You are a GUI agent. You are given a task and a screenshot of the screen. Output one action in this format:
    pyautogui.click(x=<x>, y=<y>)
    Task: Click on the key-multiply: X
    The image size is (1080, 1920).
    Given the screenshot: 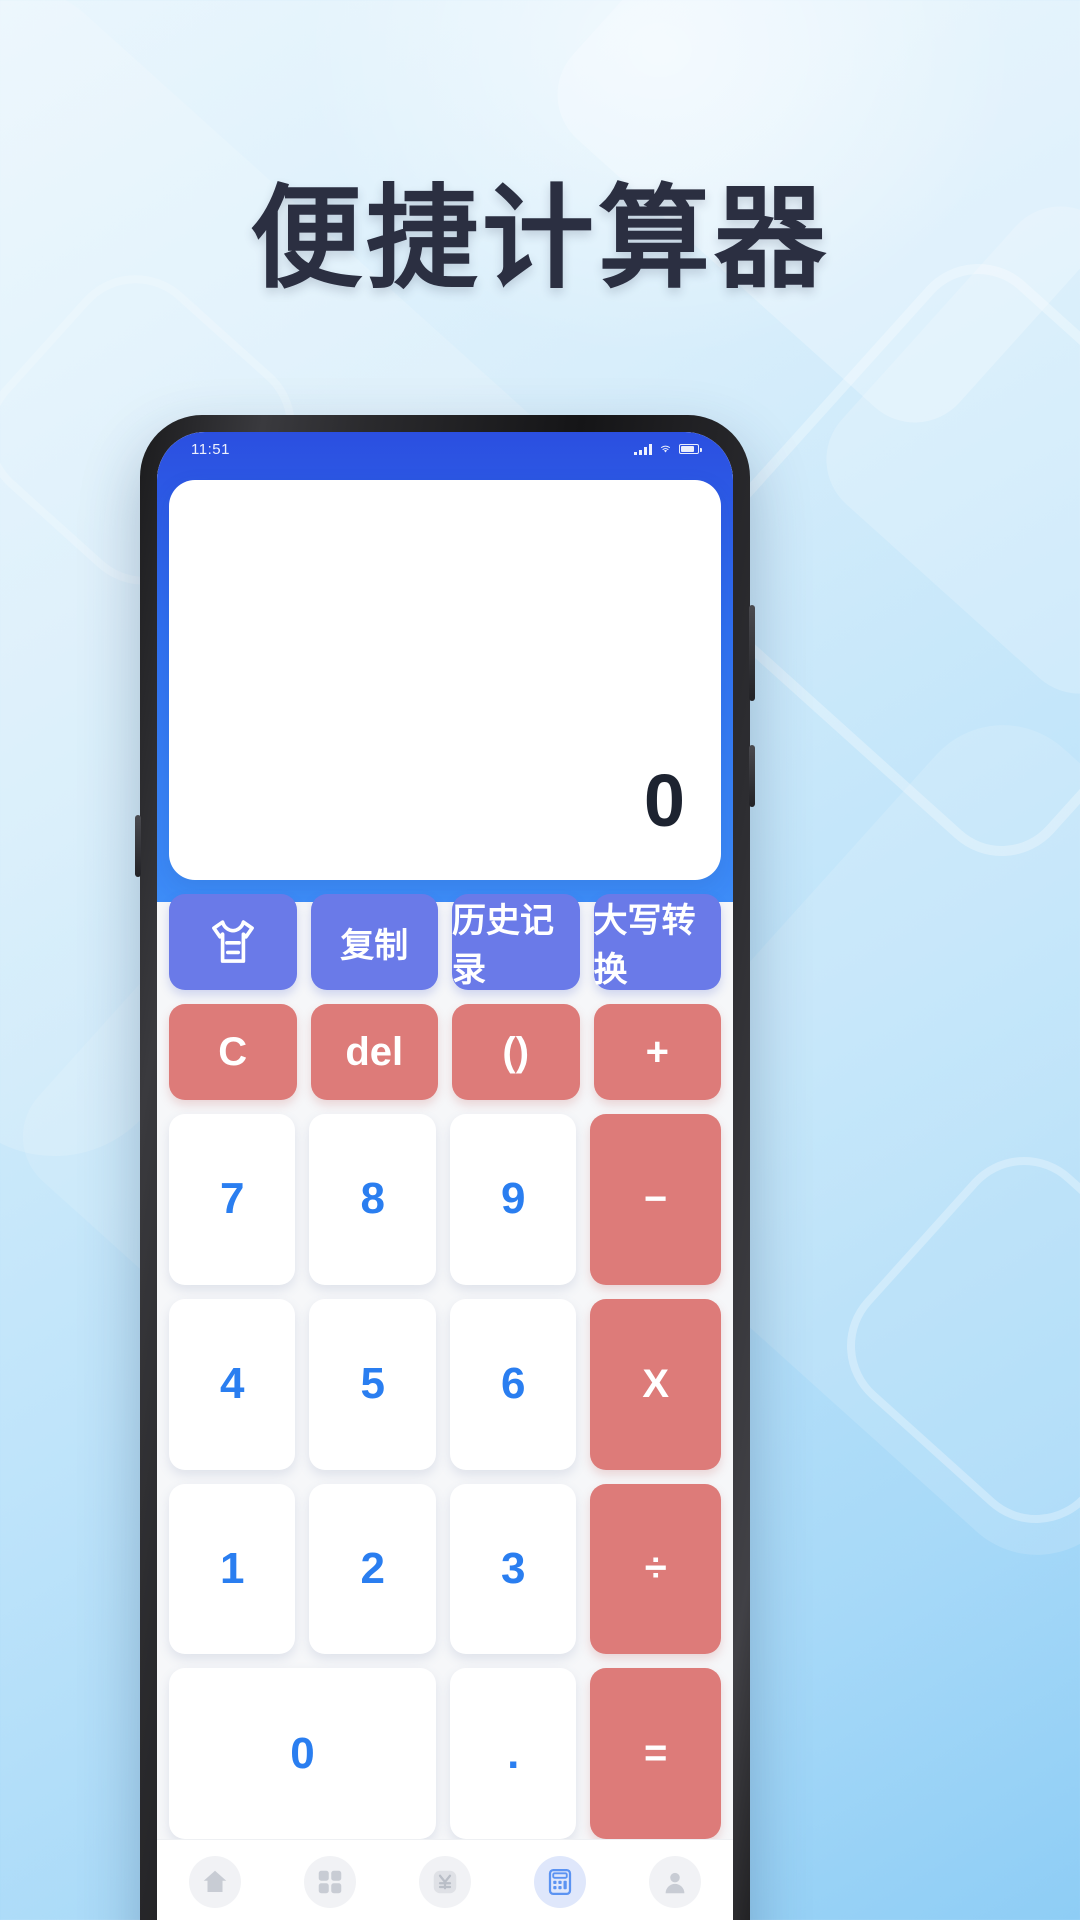 What is the action you would take?
    pyautogui.click(x=655, y=1384)
    